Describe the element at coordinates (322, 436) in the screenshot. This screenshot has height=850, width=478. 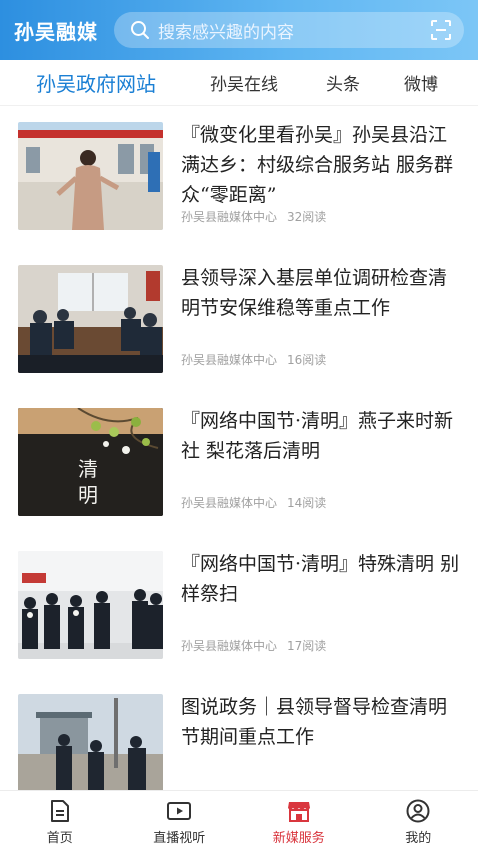
I see `article-title: 『网络中国节·清明』燕子来时新社 梨花落后清明` at that location.